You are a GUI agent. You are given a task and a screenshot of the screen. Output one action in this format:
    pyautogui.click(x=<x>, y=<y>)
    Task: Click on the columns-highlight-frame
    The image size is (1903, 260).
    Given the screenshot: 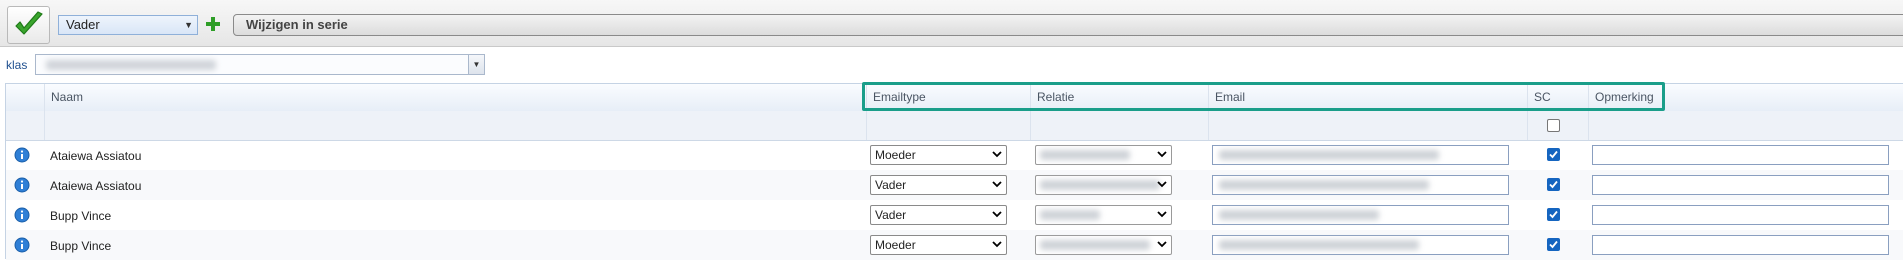 What is the action you would take?
    pyautogui.click(x=1263, y=96)
    